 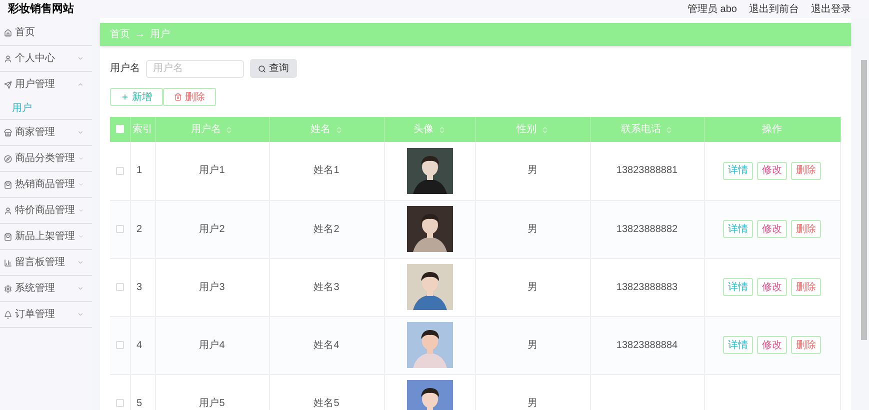 What do you see at coordinates (831, 9) in the screenshot?
I see `header-link: 退出登录` at bounding box center [831, 9].